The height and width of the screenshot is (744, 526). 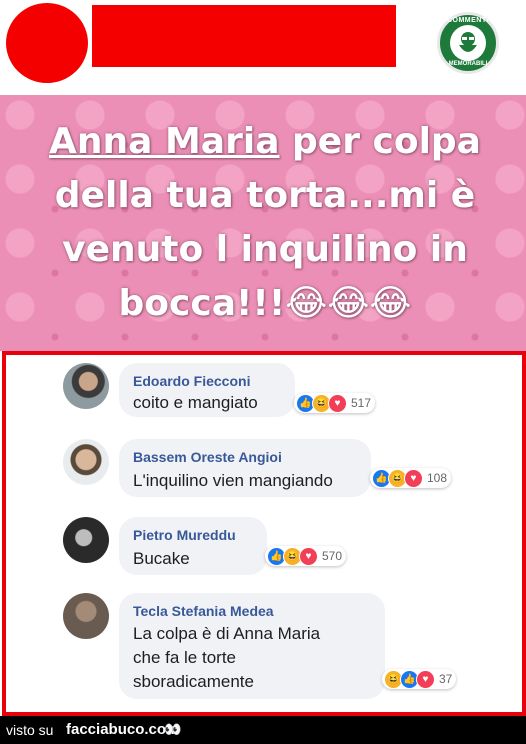 I want to click on comment-author: Tecla Stefania Medea, so click(x=203, y=611).